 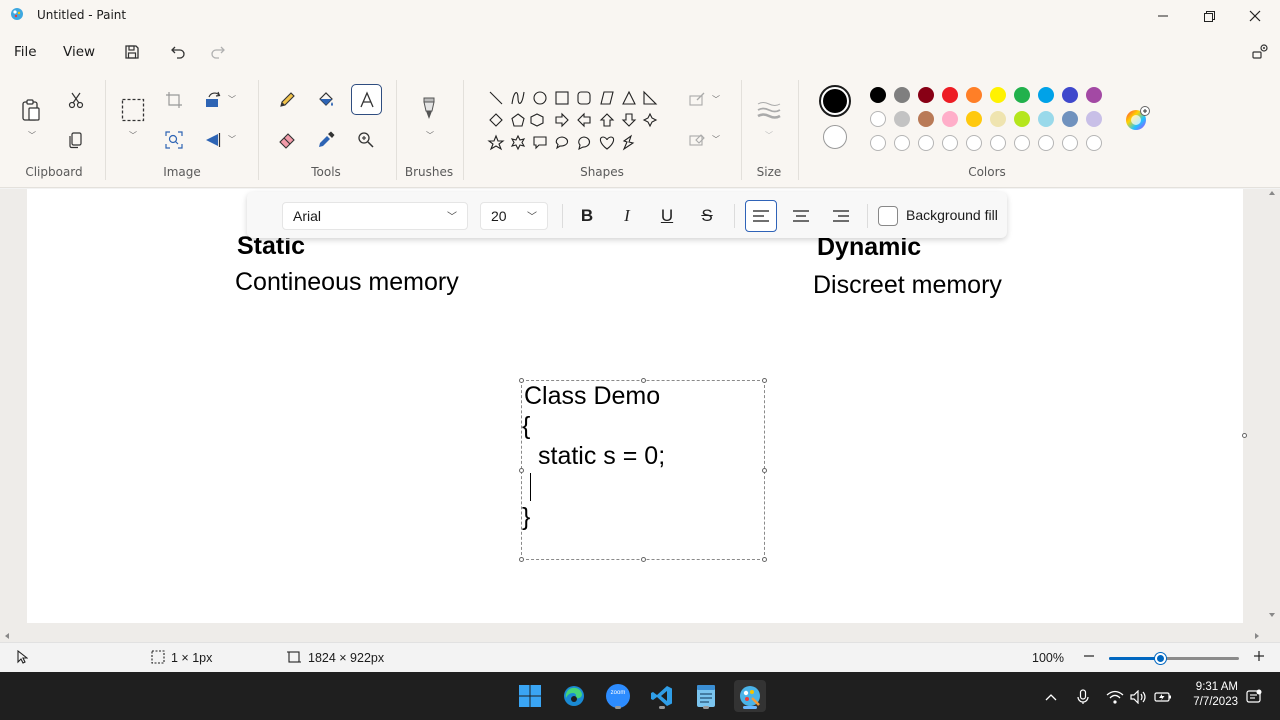 I want to click on redo-icon, so click(x=218, y=52).